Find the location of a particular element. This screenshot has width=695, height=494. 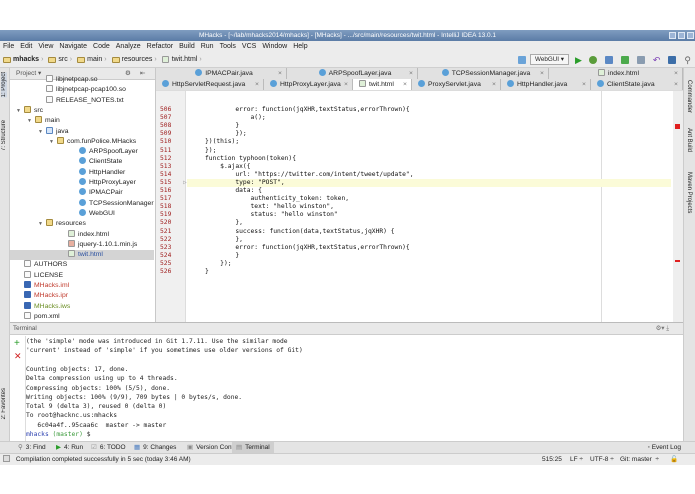

breadcrumb-item: mhacks › is located at coordinates (24, 60).